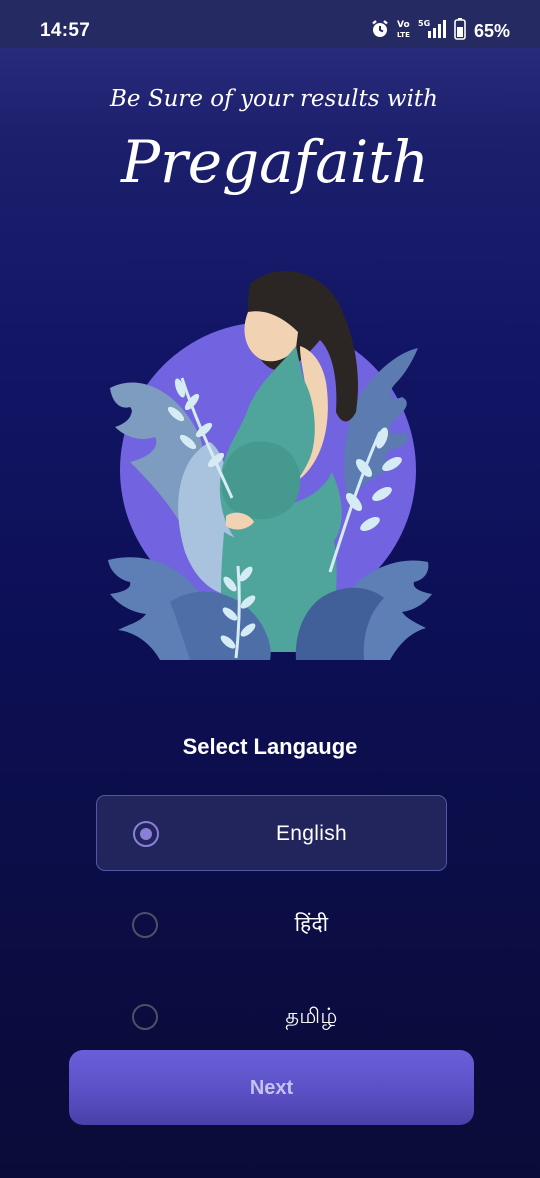  I want to click on signal-icon: 5G, so click(433, 31).